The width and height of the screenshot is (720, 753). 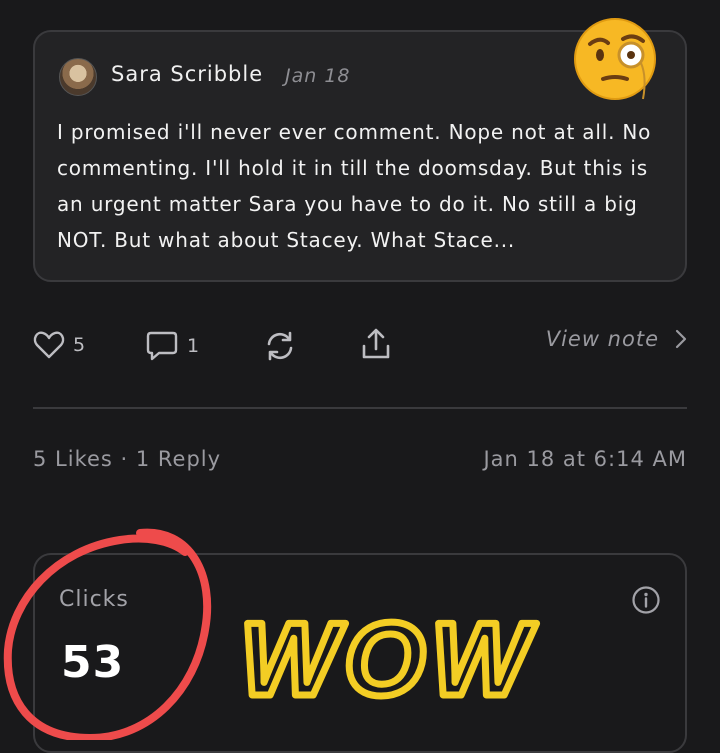 I want to click on engagement-summary: 5 Likes · 1 Reply, so click(x=127, y=459).